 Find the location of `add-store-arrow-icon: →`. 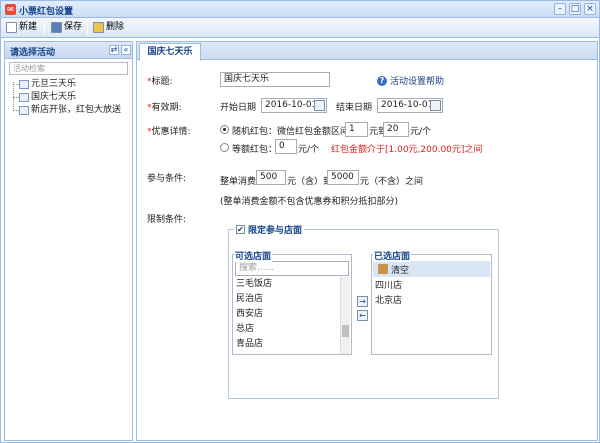

add-store-arrow-icon: → is located at coordinates (362, 301).